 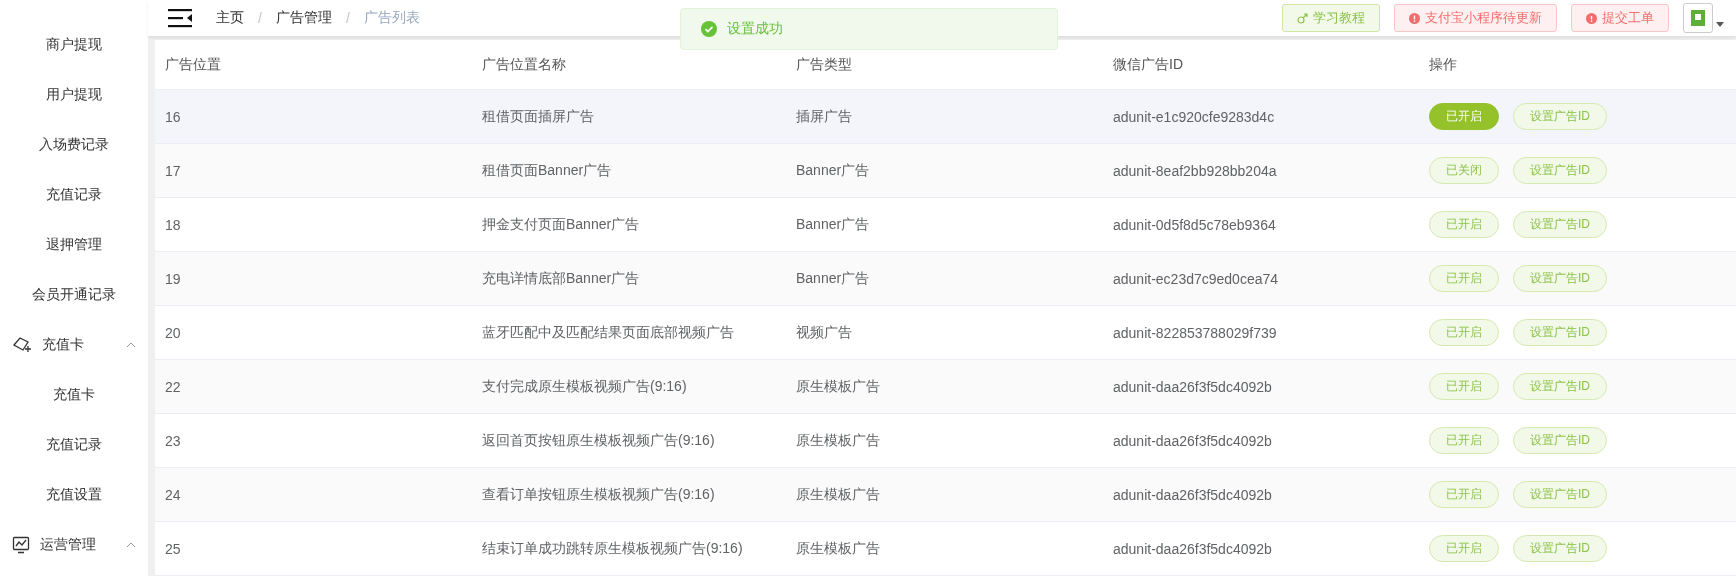 What do you see at coordinates (74, 145) in the screenshot?
I see `sidebar-item: 入场费记录` at bounding box center [74, 145].